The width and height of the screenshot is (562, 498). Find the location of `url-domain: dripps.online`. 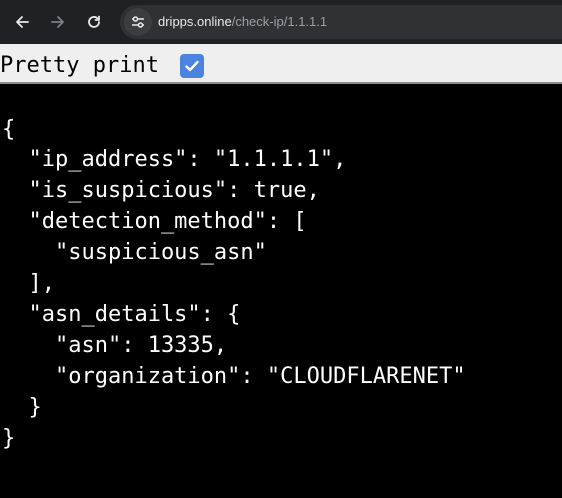

url-domain: dripps.online is located at coordinates (195, 21).